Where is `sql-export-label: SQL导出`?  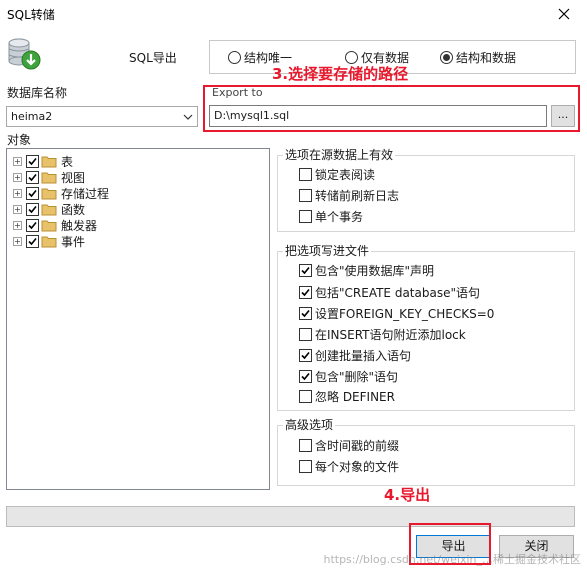
sql-export-label: SQL导出 is located at coordinates (153, 58).